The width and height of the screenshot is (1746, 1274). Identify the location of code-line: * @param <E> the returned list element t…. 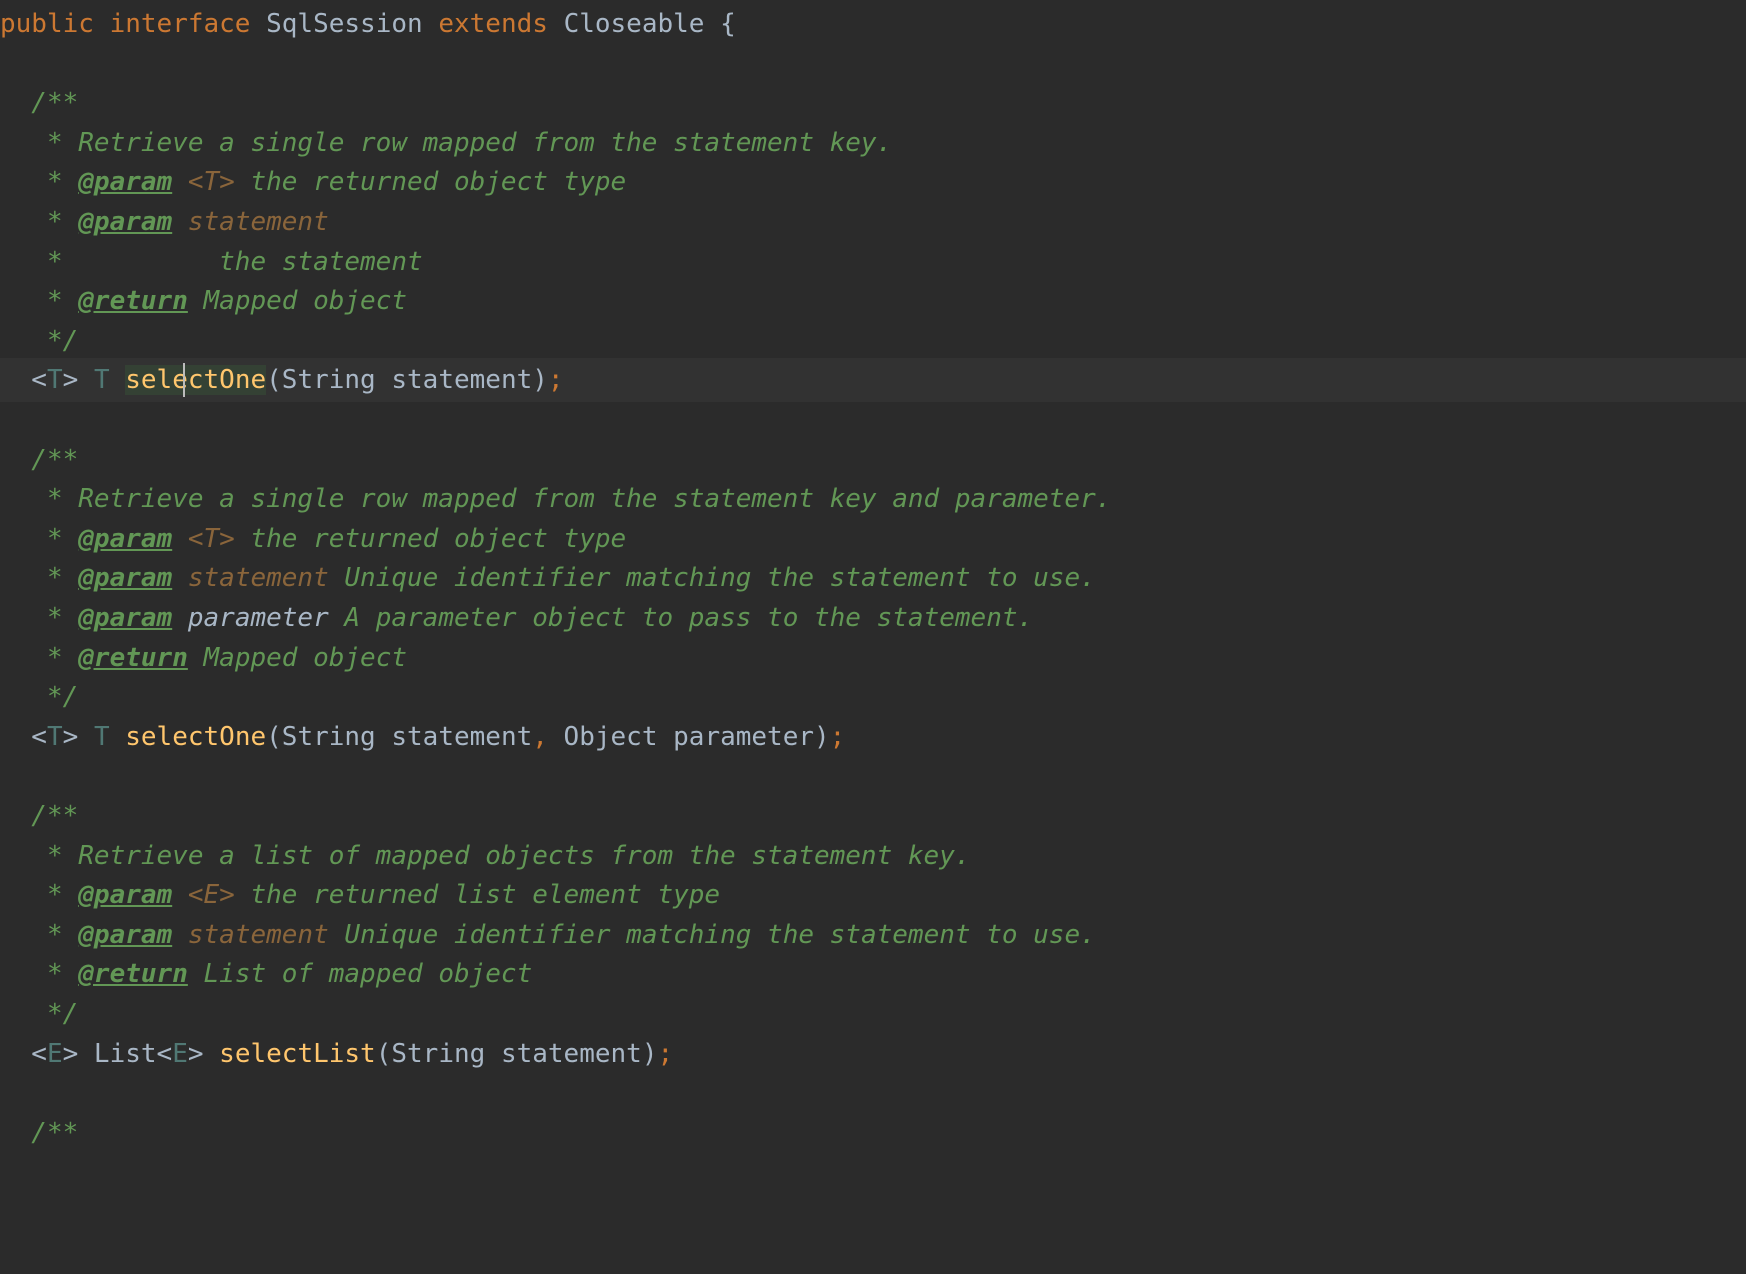
(873, 895).